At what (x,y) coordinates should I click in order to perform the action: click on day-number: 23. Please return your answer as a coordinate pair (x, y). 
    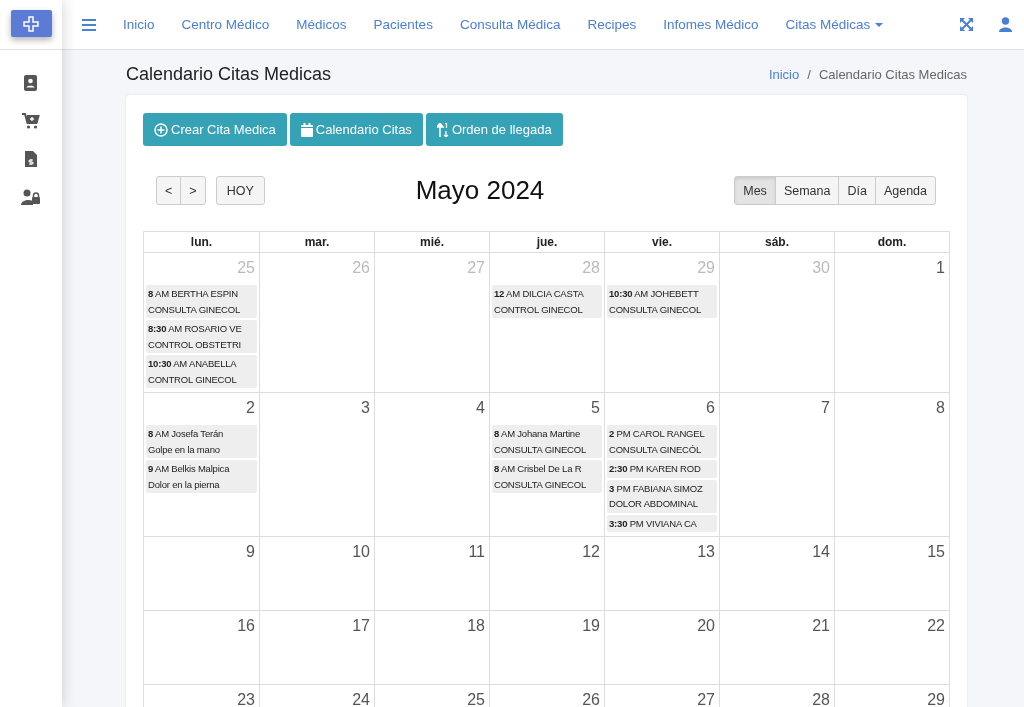
    Looking at the image, I should click on (246, 698).